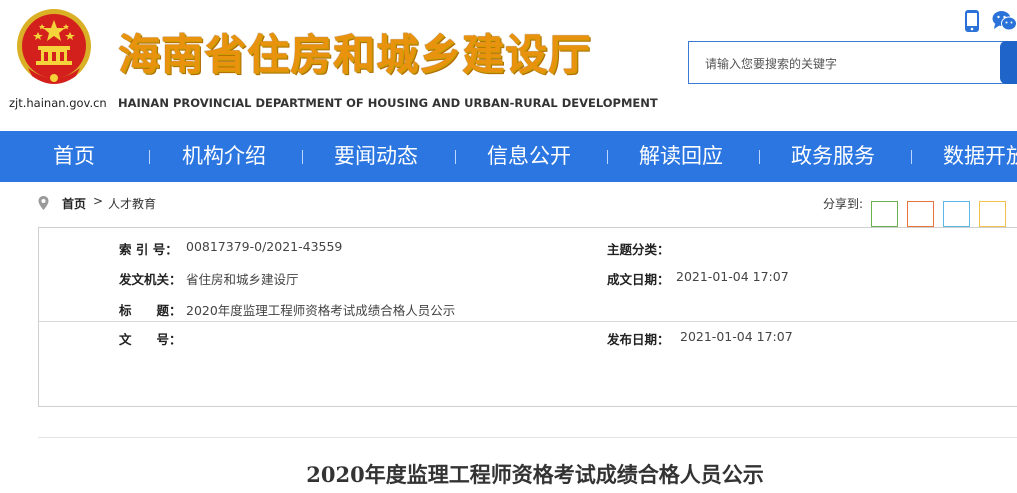 The image size is (1017, 493). Describe the element at coordinates (638, 249) in the screenshot. I see `topic-label: 主题分类：` at that location.